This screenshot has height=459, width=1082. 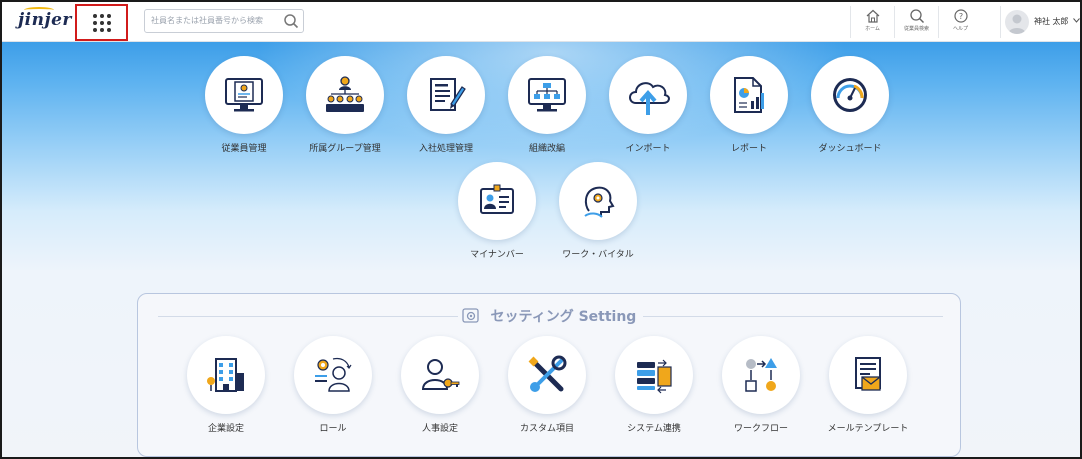 I want to click on setting-role: ロール, so click(x=333, y=385).